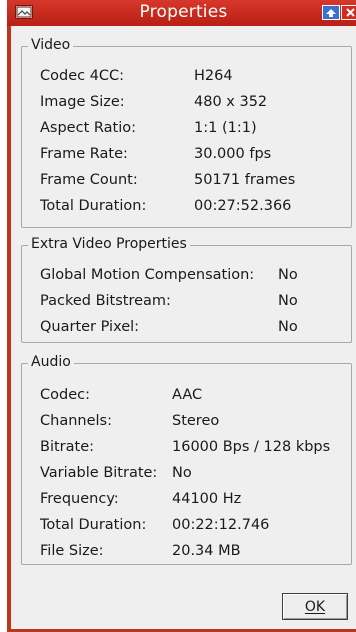 Image resolution: width=356 pixels, height=632 pixels. What do you see at coordinates (82, 102) in the screenshot?
I see `image-size-label: Image Size:` at bounding box center [82, 102].